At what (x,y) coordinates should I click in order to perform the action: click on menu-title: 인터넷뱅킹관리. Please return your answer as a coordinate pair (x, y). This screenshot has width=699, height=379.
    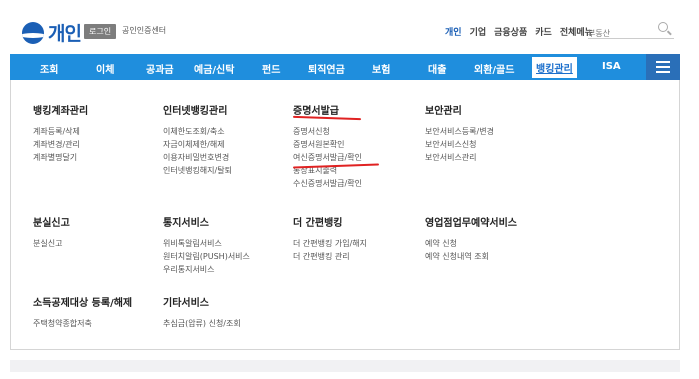
    Looking at the image, I should click on (197, 109).